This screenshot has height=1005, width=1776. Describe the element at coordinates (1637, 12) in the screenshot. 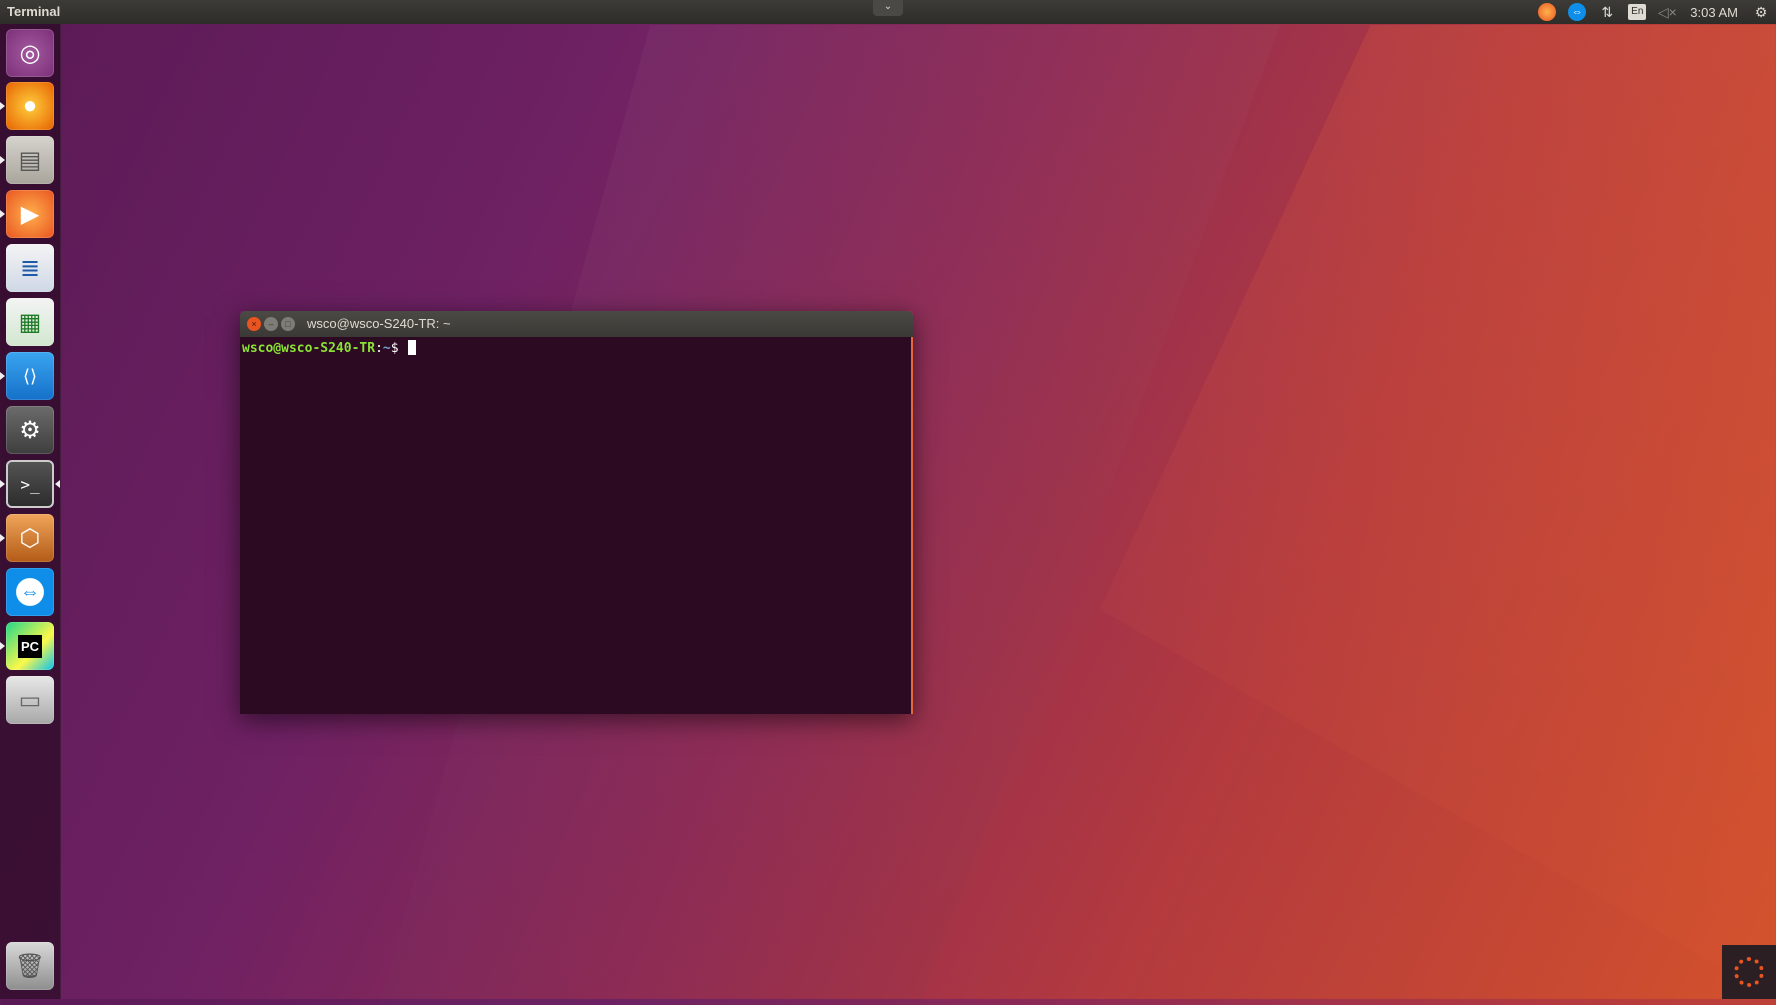

I see `keyboard-layout-indicator: En` at that location.